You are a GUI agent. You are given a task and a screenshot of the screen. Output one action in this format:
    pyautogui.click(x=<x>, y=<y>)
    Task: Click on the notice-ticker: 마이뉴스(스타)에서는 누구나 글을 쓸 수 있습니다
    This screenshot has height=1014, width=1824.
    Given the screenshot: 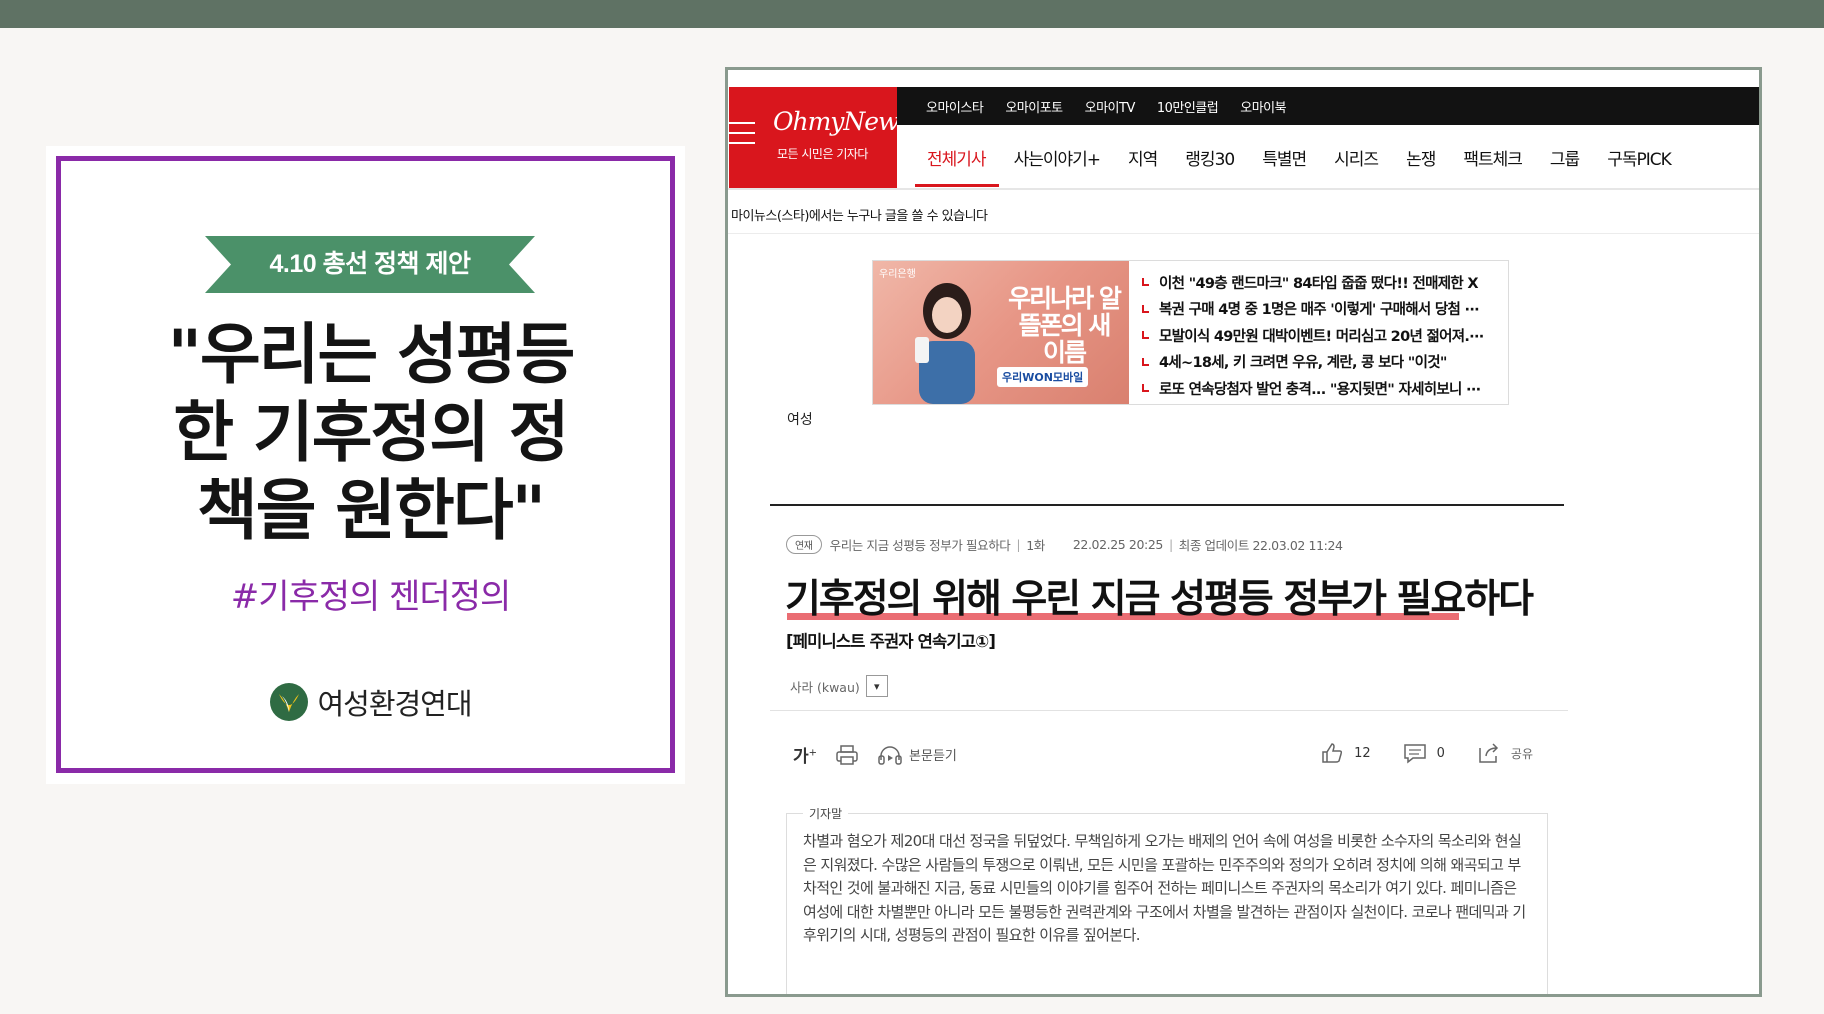 What is the action you would take?
    pyautogui.click(x=859, y=214)
    